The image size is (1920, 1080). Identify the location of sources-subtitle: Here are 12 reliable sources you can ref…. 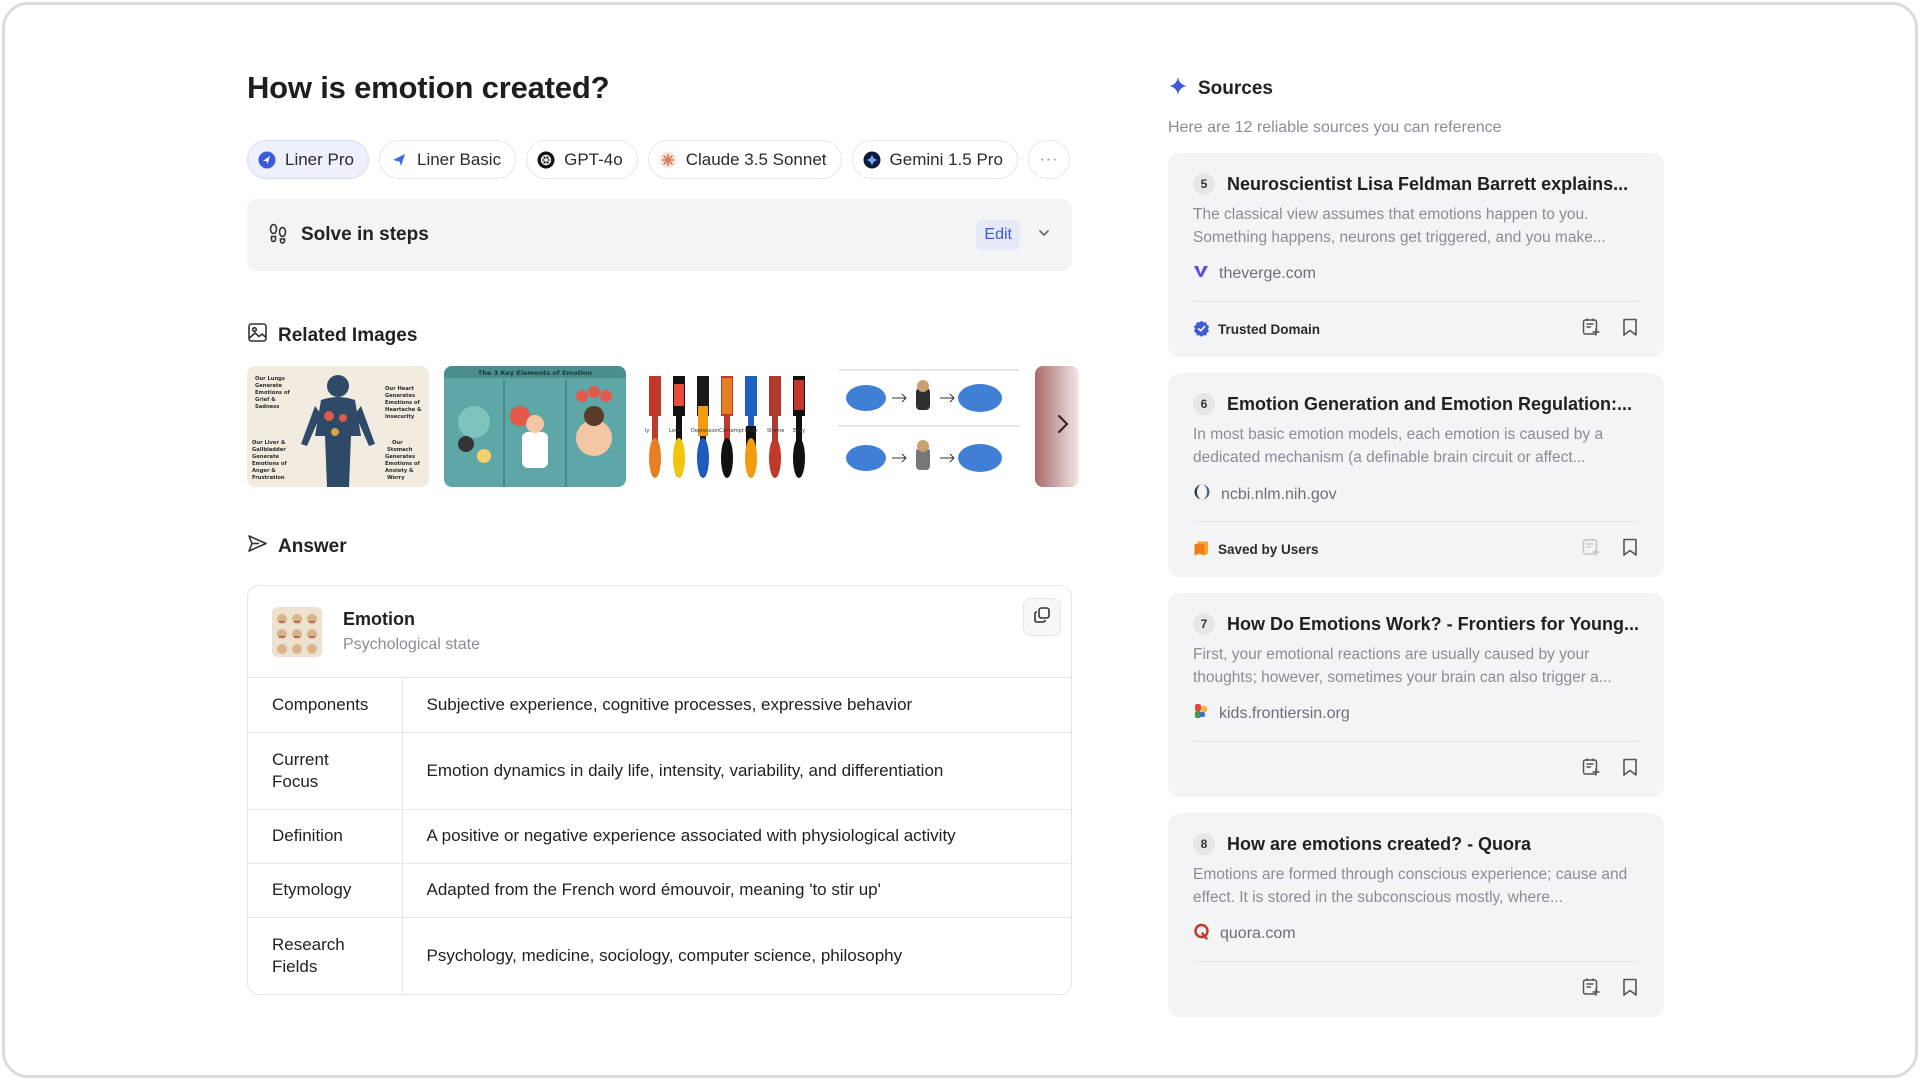
(1335, 127).